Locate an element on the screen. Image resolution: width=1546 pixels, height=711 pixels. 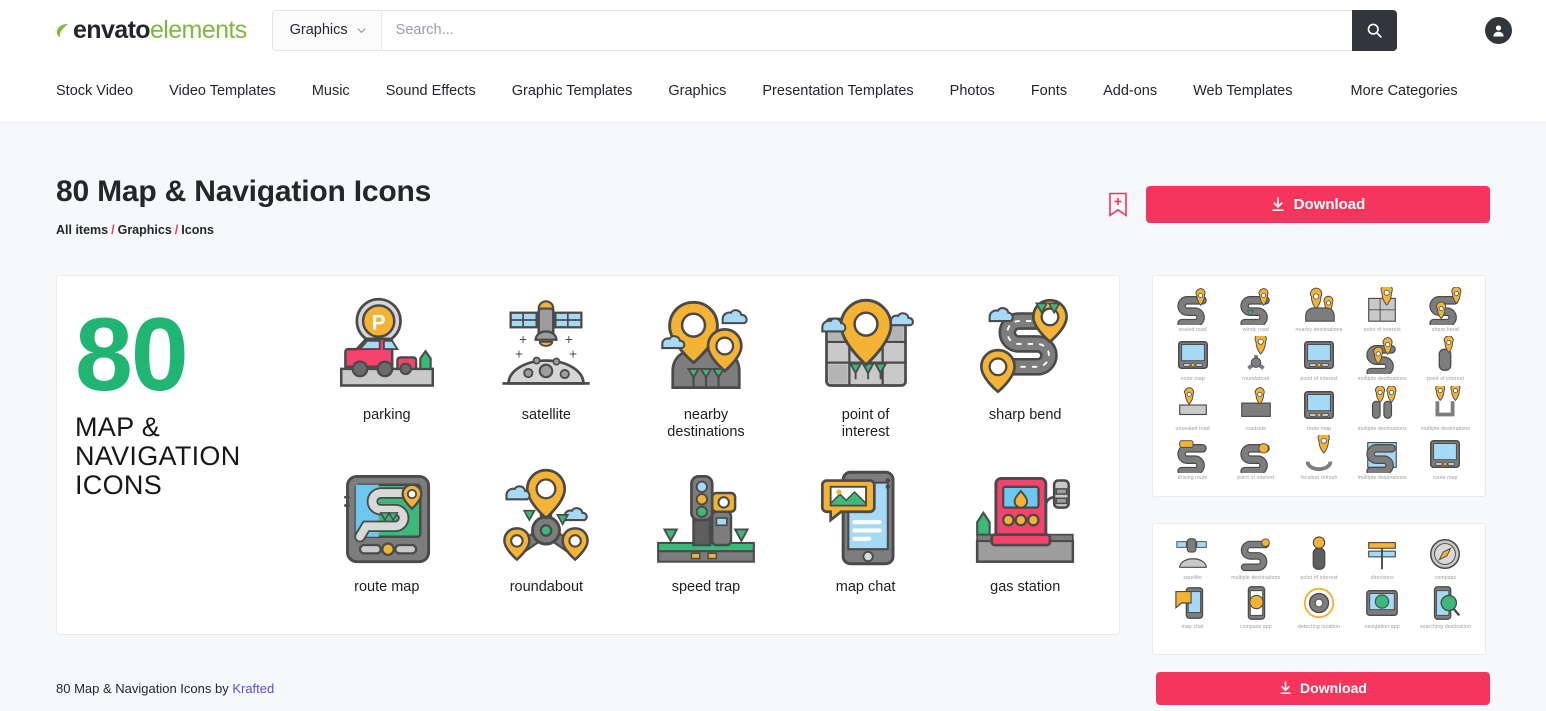
logo-brand: envato is located at coordinates (112, 29).